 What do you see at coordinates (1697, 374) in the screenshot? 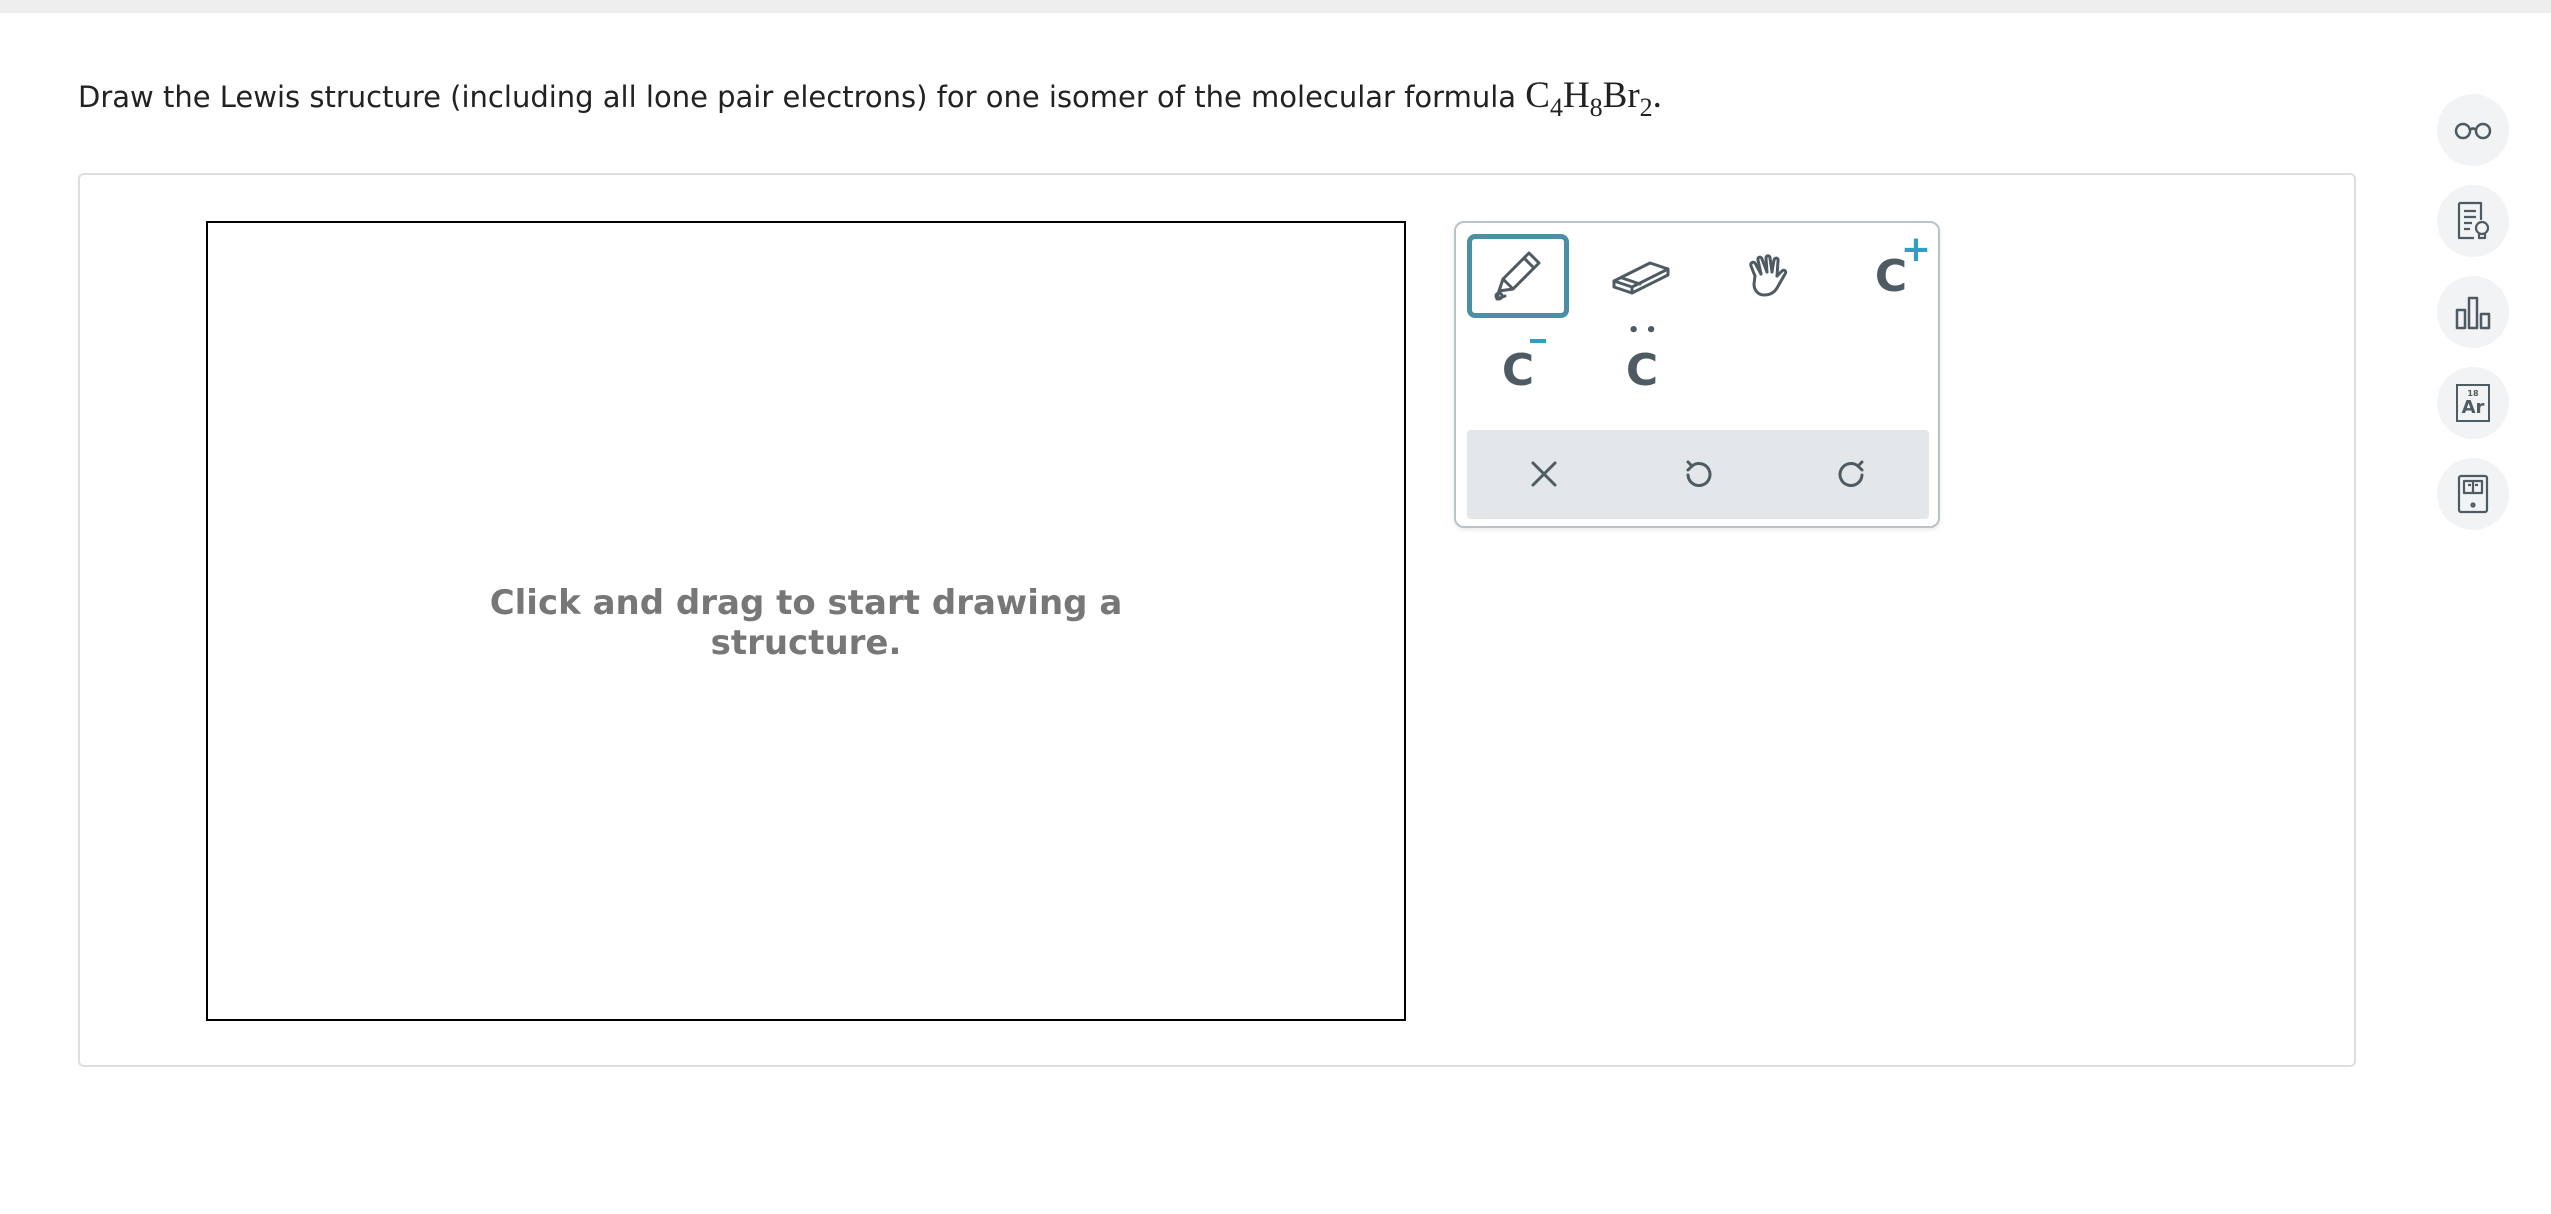
I see `drawing-toolbox: C + C •• C` at bounding box center [1697, 374].